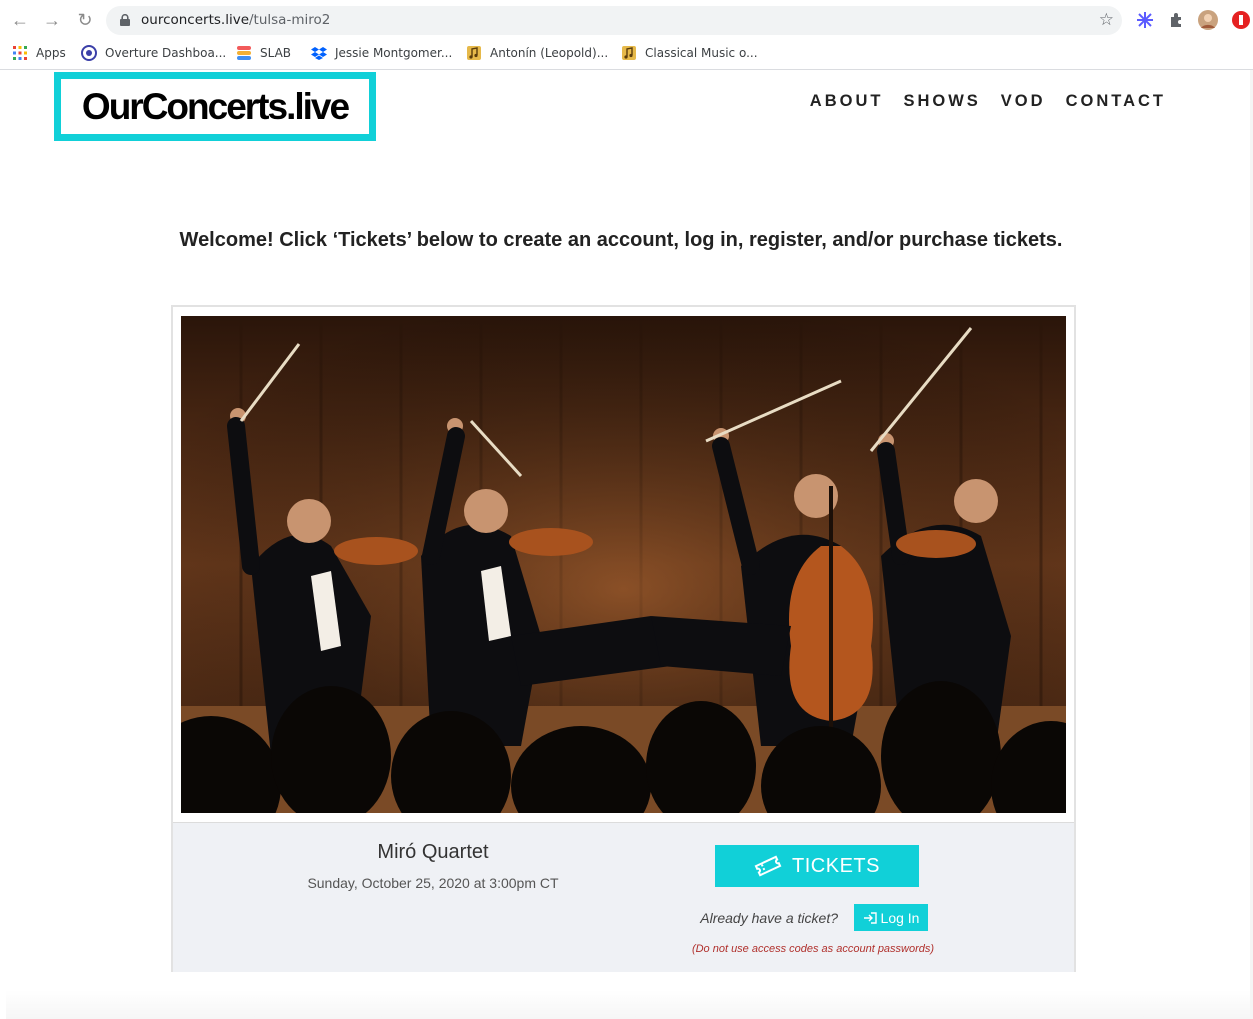 The width and height of the screenshot is (1253, 1019). I want to click on extension-snowflake-icon, so click(1145, 20).